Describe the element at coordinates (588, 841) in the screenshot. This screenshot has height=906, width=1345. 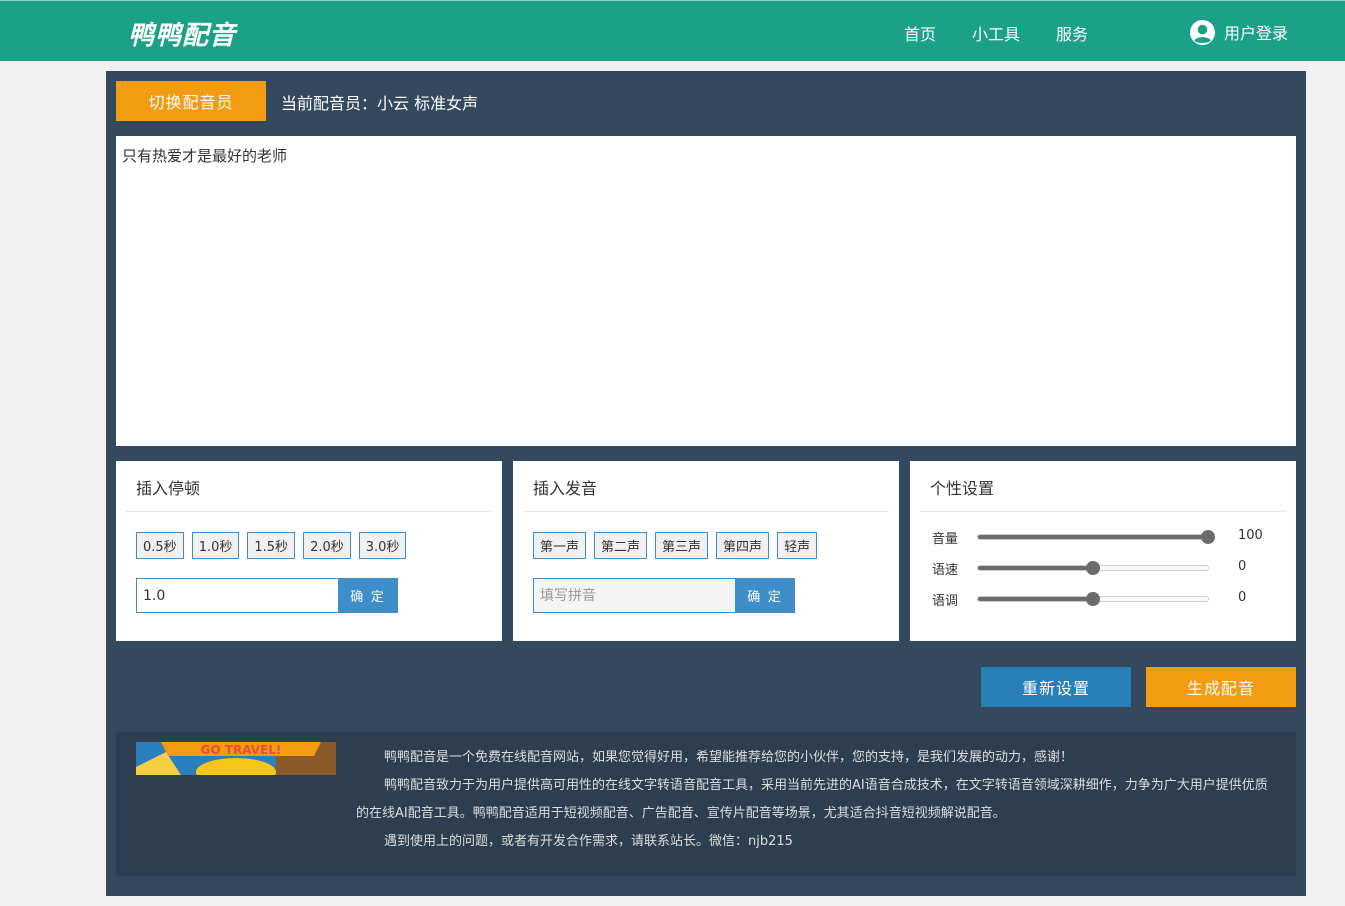
I see `info-line-contact: 遇到使用上的问题，或者有开发合作需求，请联系站长。微信：njb215` at that location.